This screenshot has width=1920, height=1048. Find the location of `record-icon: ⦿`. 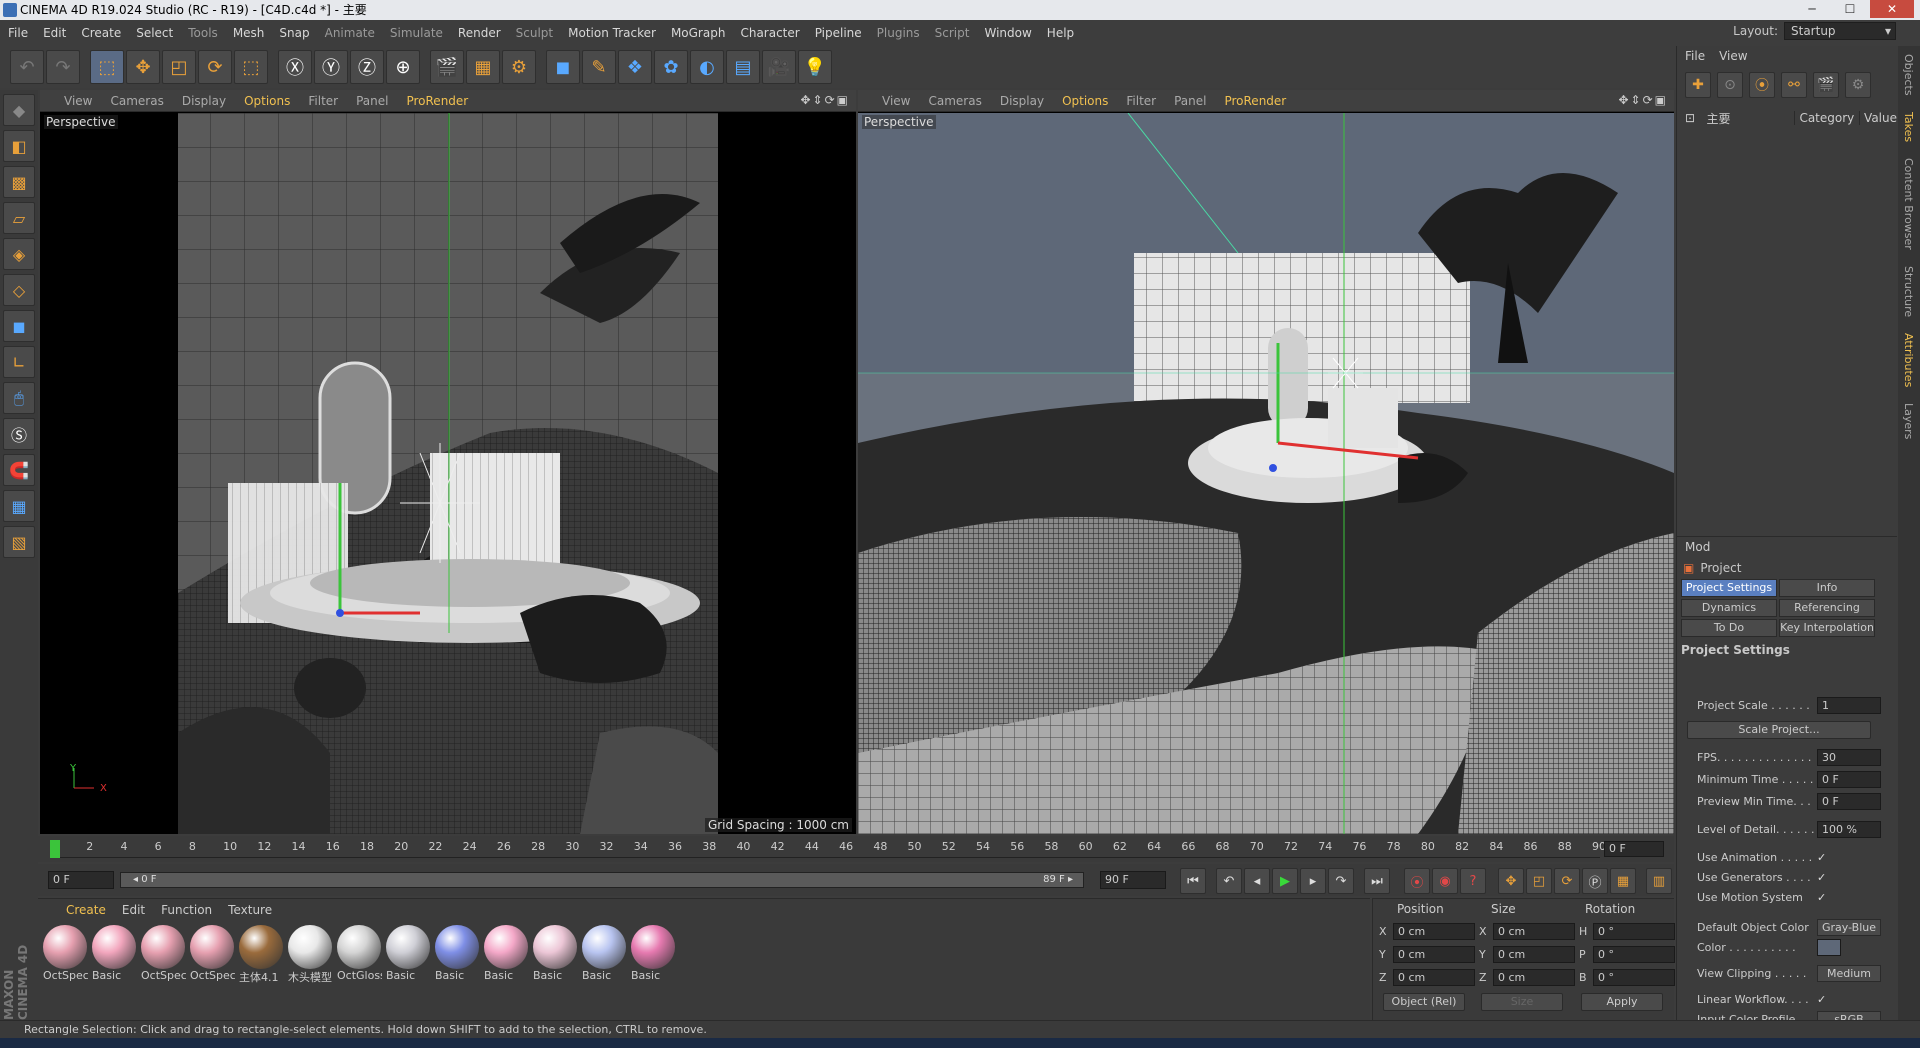

record-icon: ⦿ is located at coordinates (1417, 881).